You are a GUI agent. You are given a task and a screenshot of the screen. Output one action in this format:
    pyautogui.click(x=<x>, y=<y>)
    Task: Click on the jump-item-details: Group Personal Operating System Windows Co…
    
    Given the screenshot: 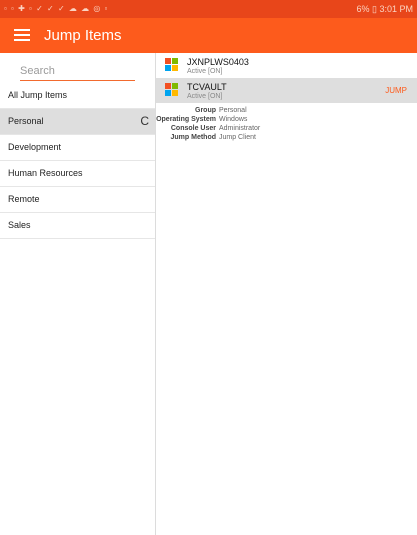 What is the action you would take?
    pyautogui.click(x=286, y=122)
    